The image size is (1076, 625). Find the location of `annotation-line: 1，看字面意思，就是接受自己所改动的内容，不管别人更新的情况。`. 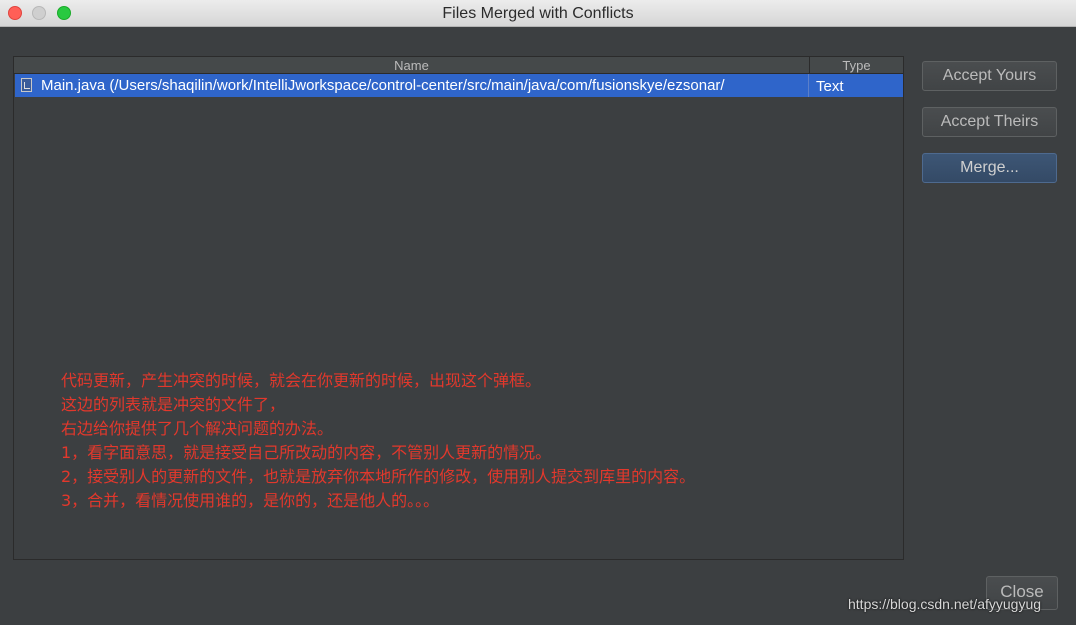

annotation-line: 1，看字面意思，就是接受自己所改动的内容，不管别人更新的情况。 is located at coordinates (306, 452).